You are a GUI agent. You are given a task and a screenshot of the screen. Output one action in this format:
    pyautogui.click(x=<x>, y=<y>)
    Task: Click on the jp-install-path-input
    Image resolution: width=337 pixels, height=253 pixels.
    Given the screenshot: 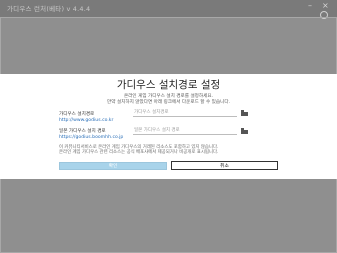 What is the action you would take?
    pyautogui.click(x=185, y=131)
    